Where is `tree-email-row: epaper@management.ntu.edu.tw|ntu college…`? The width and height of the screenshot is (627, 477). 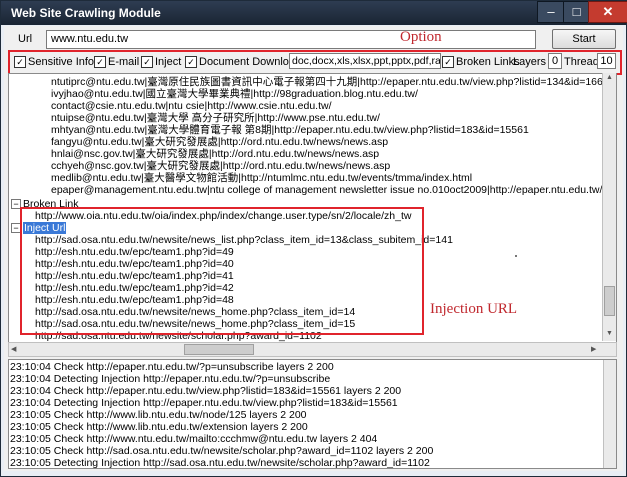 tree-email-row: epaper@management.ntu.edu.tw|ntu college… is located at coordinates (333, 190).